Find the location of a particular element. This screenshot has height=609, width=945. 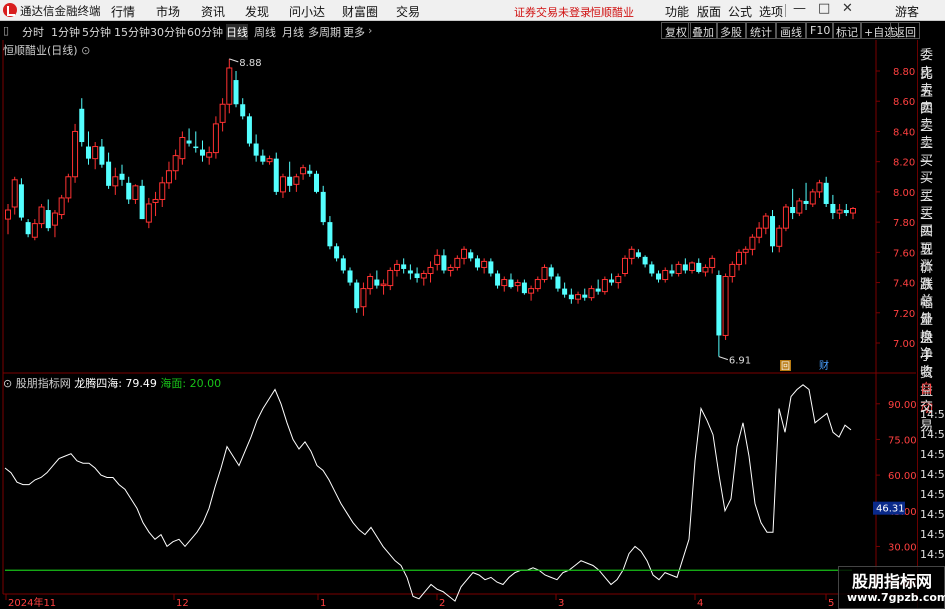

indicator-line-value: 龙腾四海: 79.49 is located at coordinates (115, 383).